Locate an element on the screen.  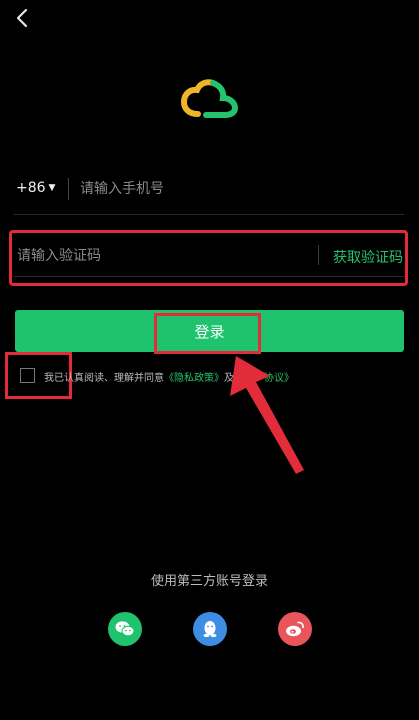
wechat-login-button is located at coordinates (125, 629).